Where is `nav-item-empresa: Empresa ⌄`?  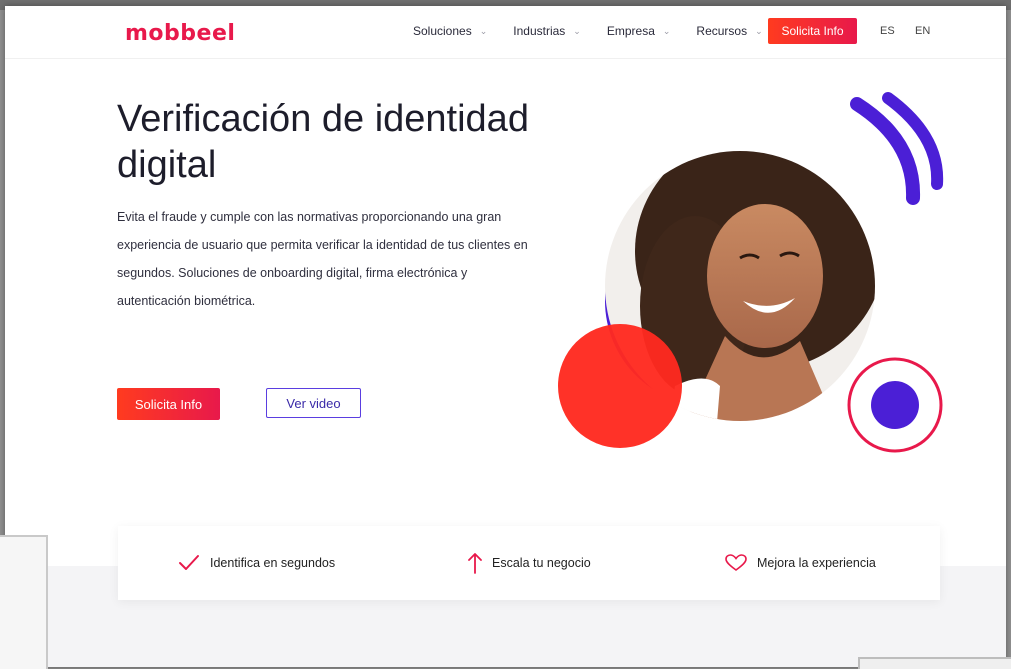
nav-item-empresa: Empresa ⌄ is located at coordinates (639, 31).